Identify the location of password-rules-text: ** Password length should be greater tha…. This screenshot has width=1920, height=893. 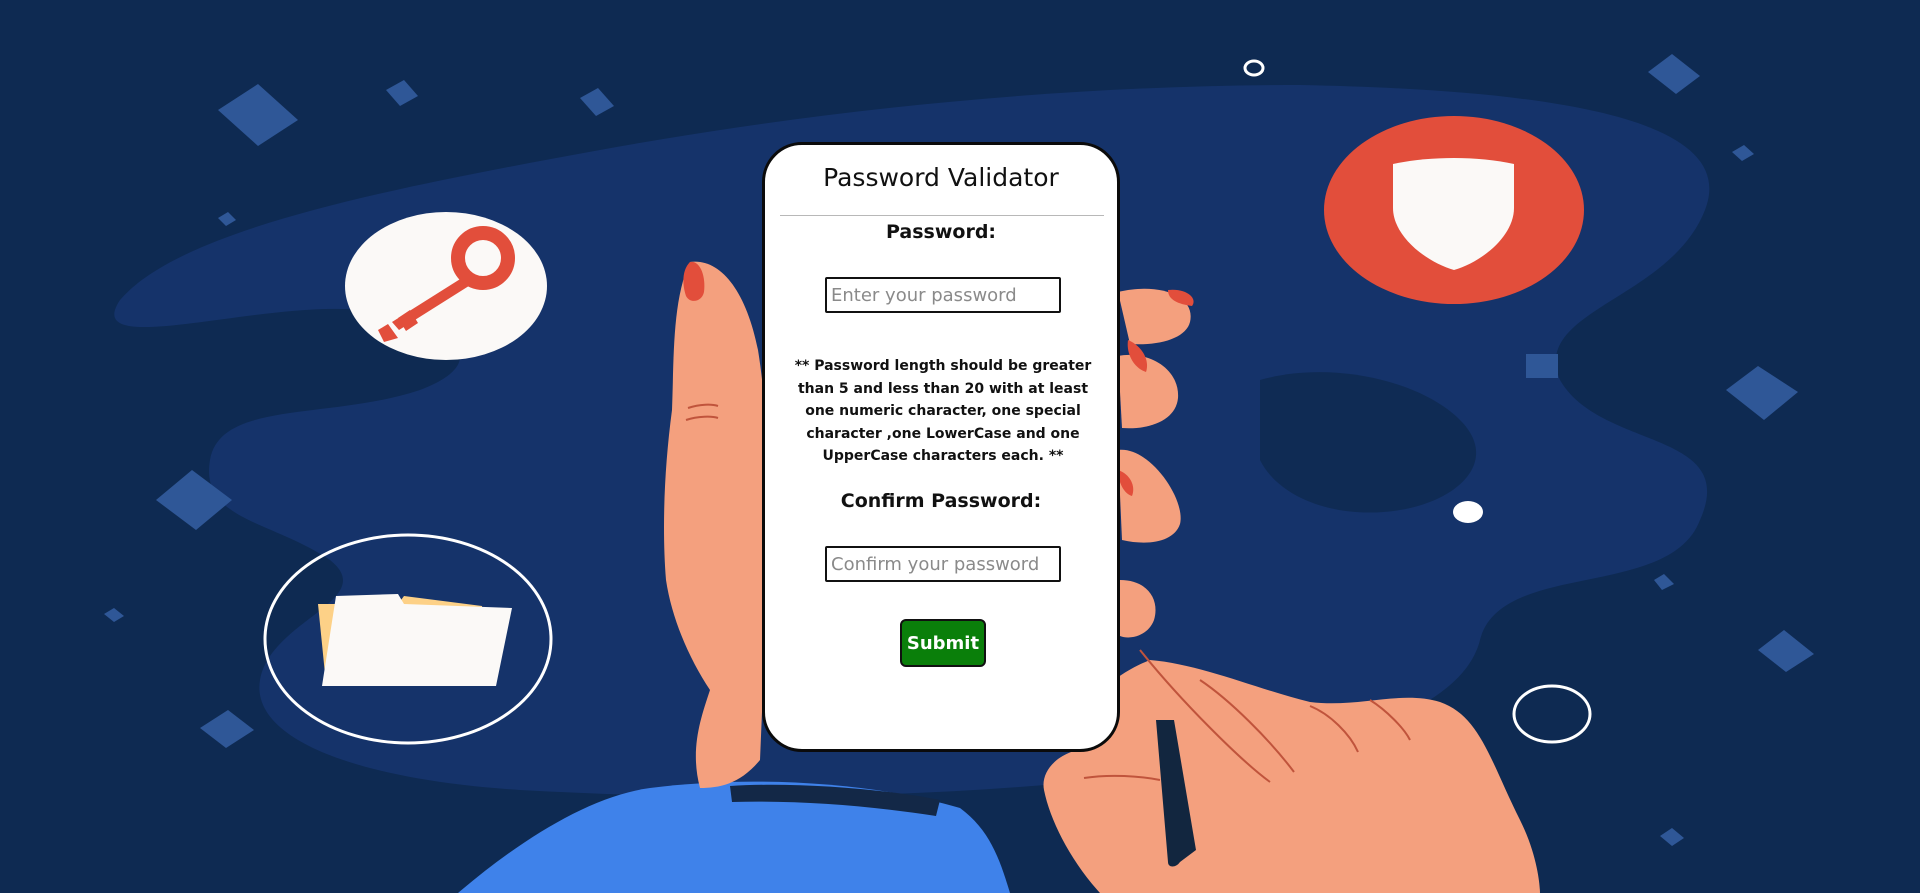
(943, 411).